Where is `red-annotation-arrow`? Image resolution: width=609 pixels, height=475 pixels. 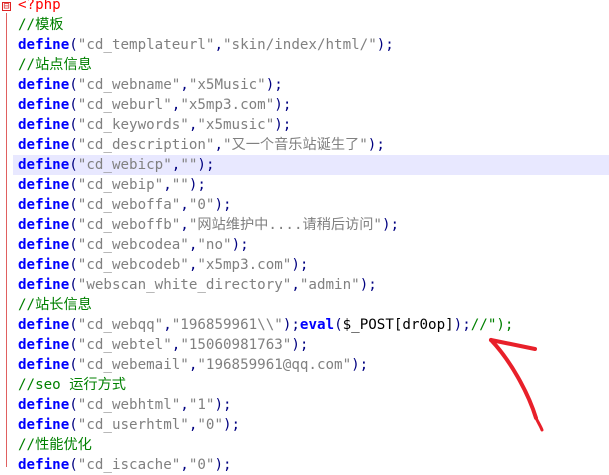
red-annotation-arrow is located at coordinates (516, 385).